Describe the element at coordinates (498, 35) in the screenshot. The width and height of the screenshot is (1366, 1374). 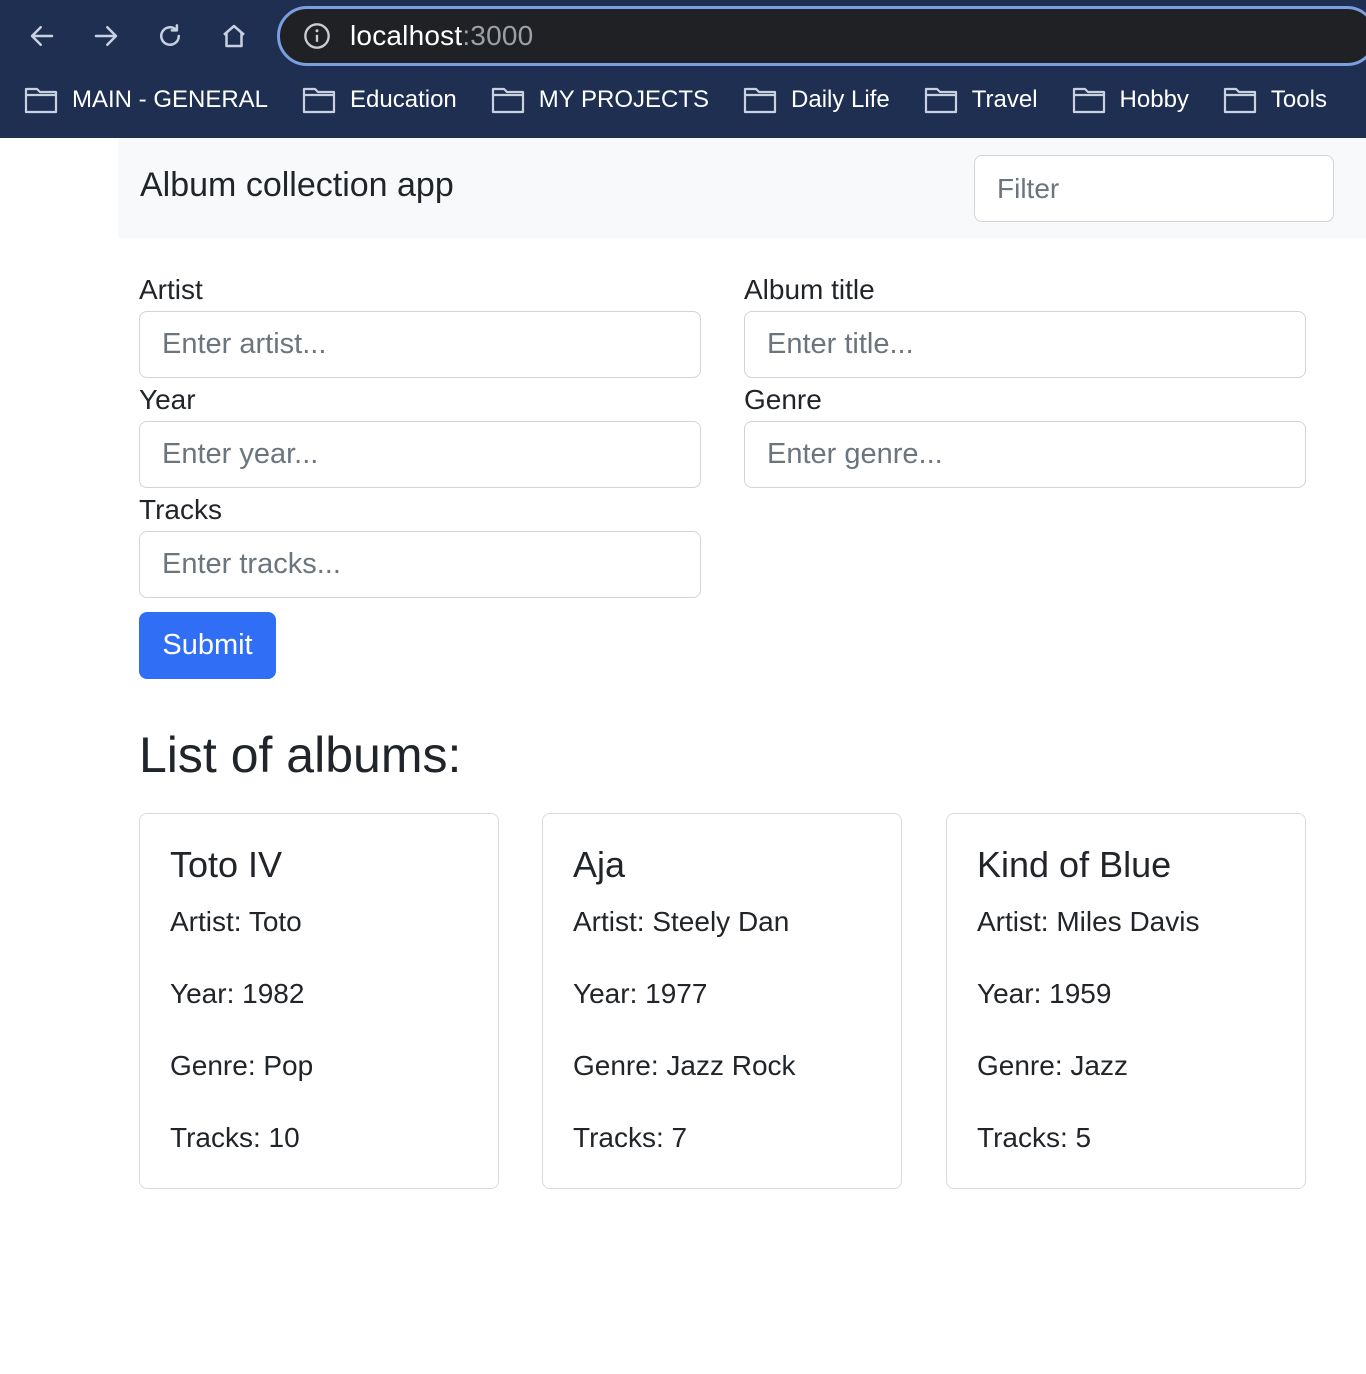
I see `url-port: :3000` at that location.